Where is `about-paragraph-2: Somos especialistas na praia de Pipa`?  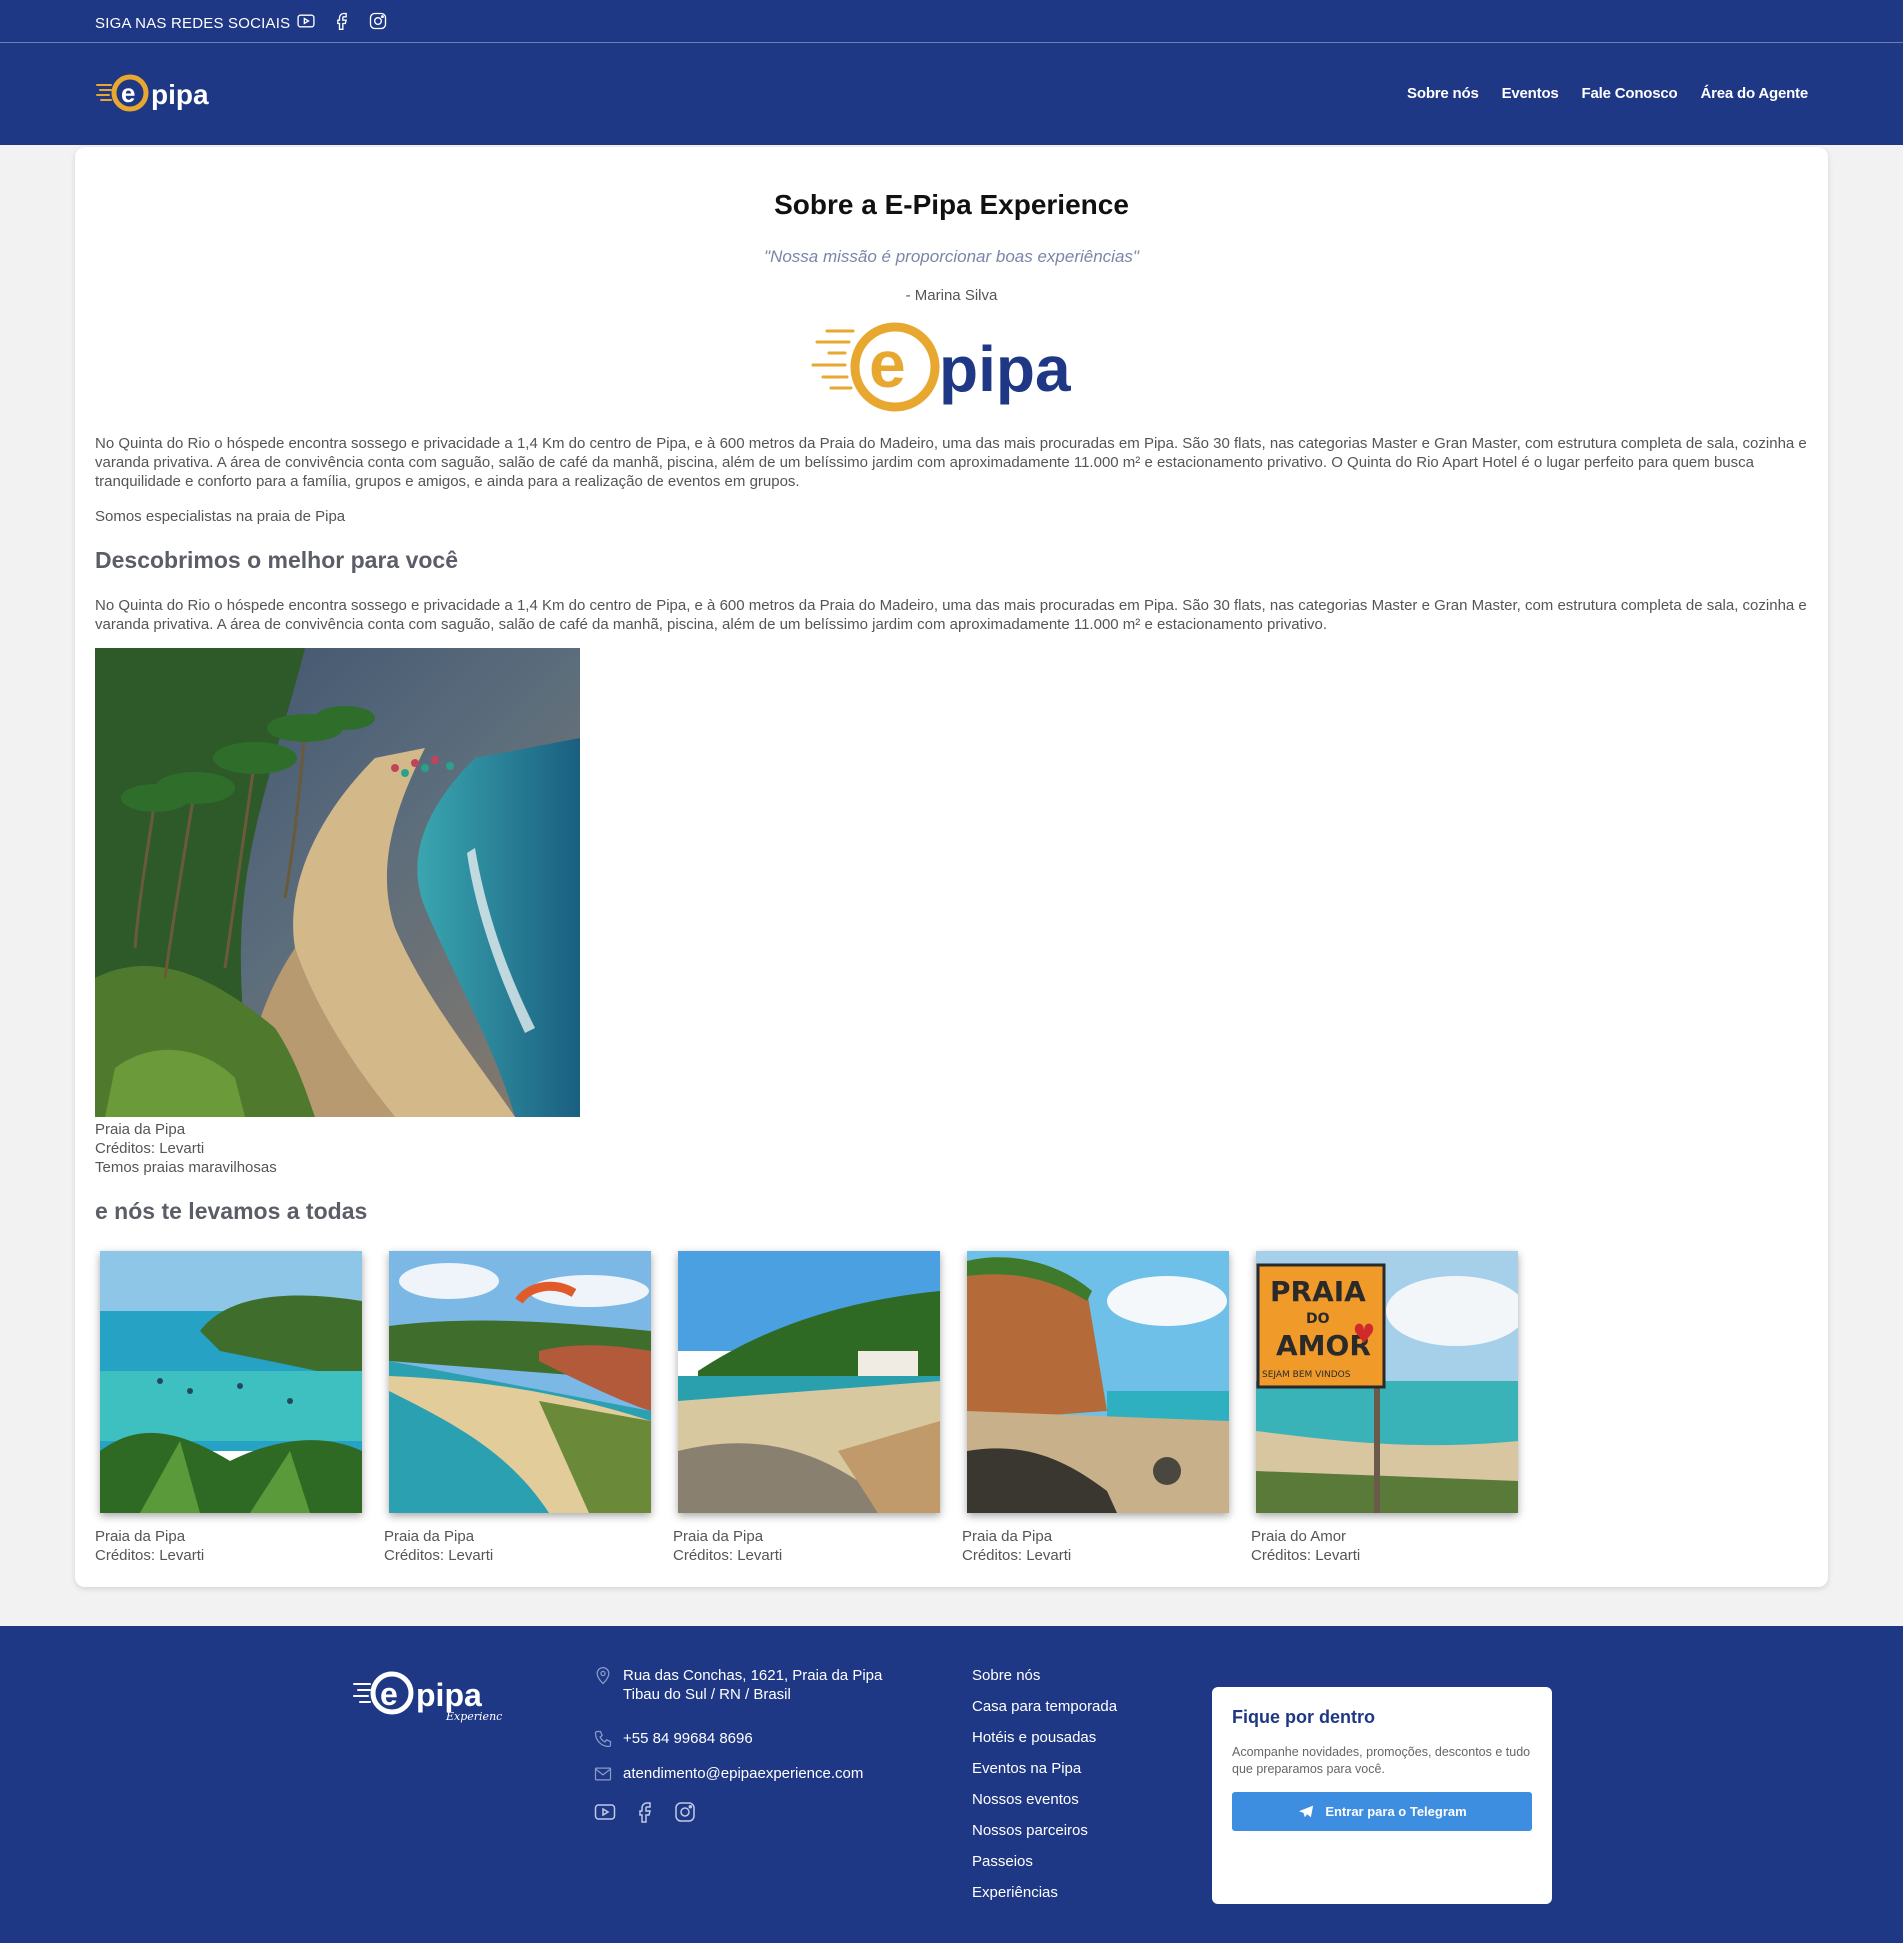
about-paragraph-2: Somos especialistas na praia de Pipa is located at coordinates (220, 516).